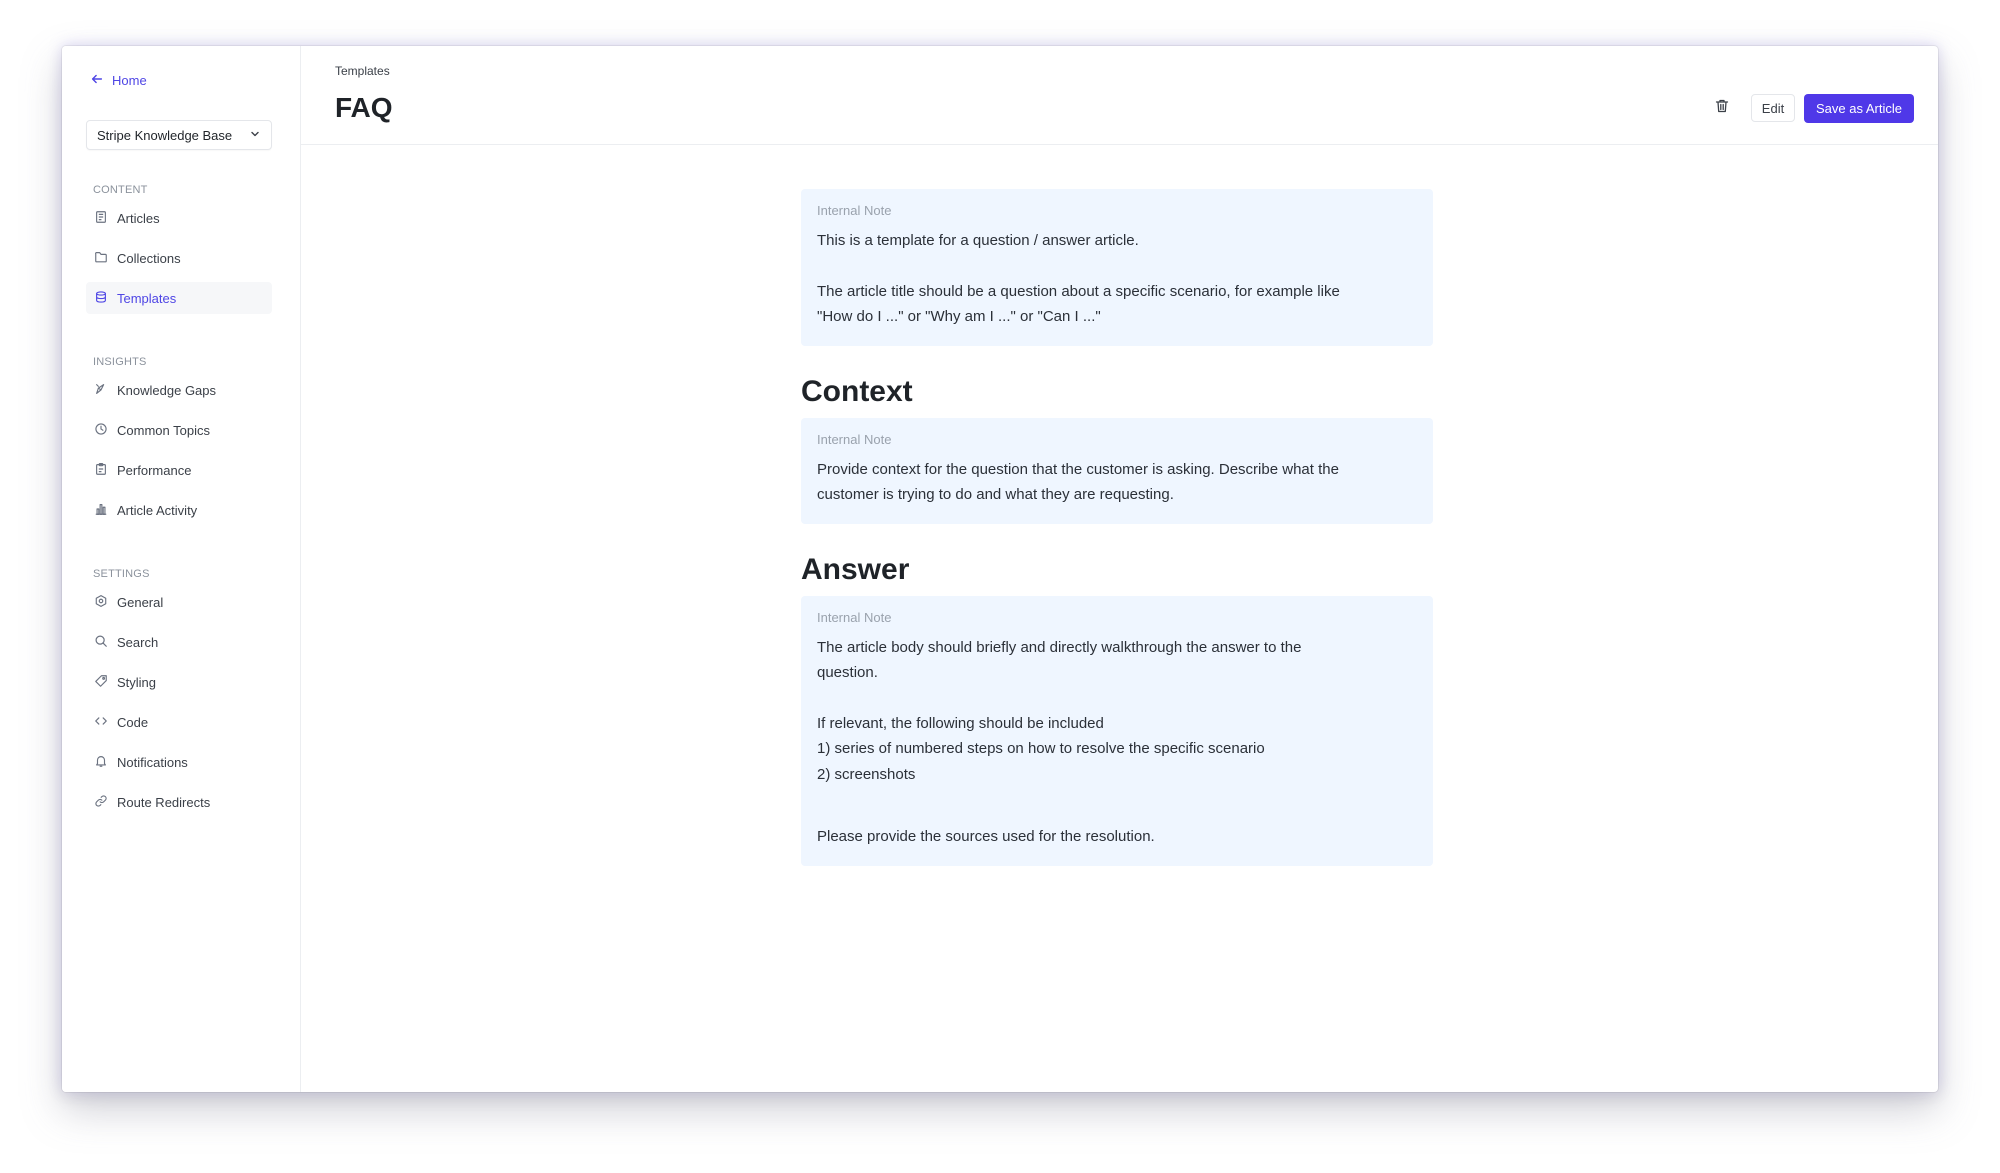 Image resolution: width=2000 pixels, height=1173 pixels. I want to click on sidebar-item-label: Knowledge Gaps, so click(167, 390).